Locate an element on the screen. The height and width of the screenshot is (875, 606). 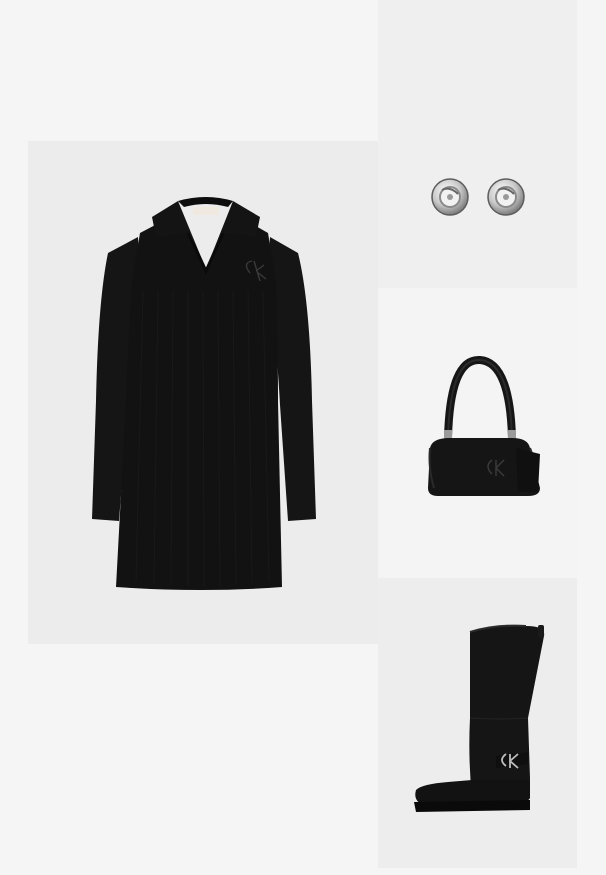
bag-strap is located at coordinates (480, 397).